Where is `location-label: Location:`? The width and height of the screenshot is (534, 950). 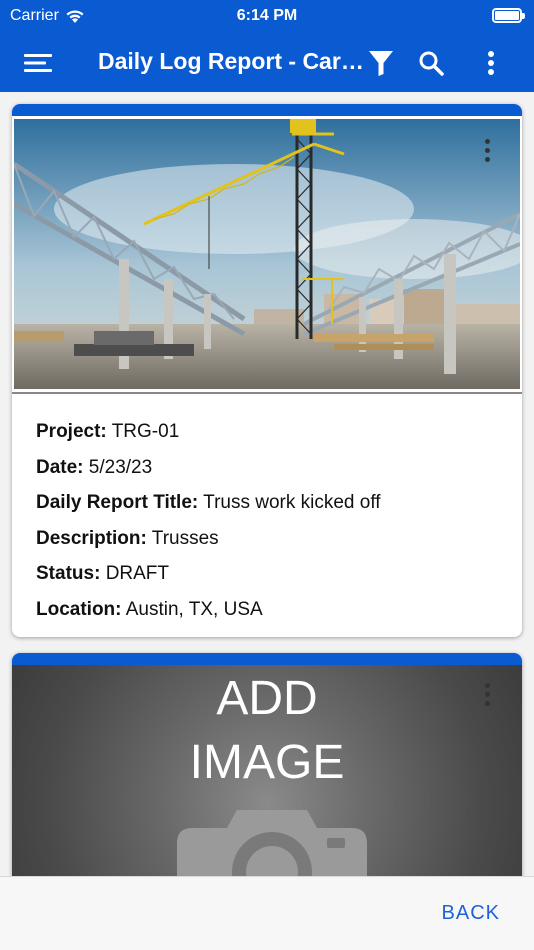 location-label: Location: is located at coordinates (79, 609).